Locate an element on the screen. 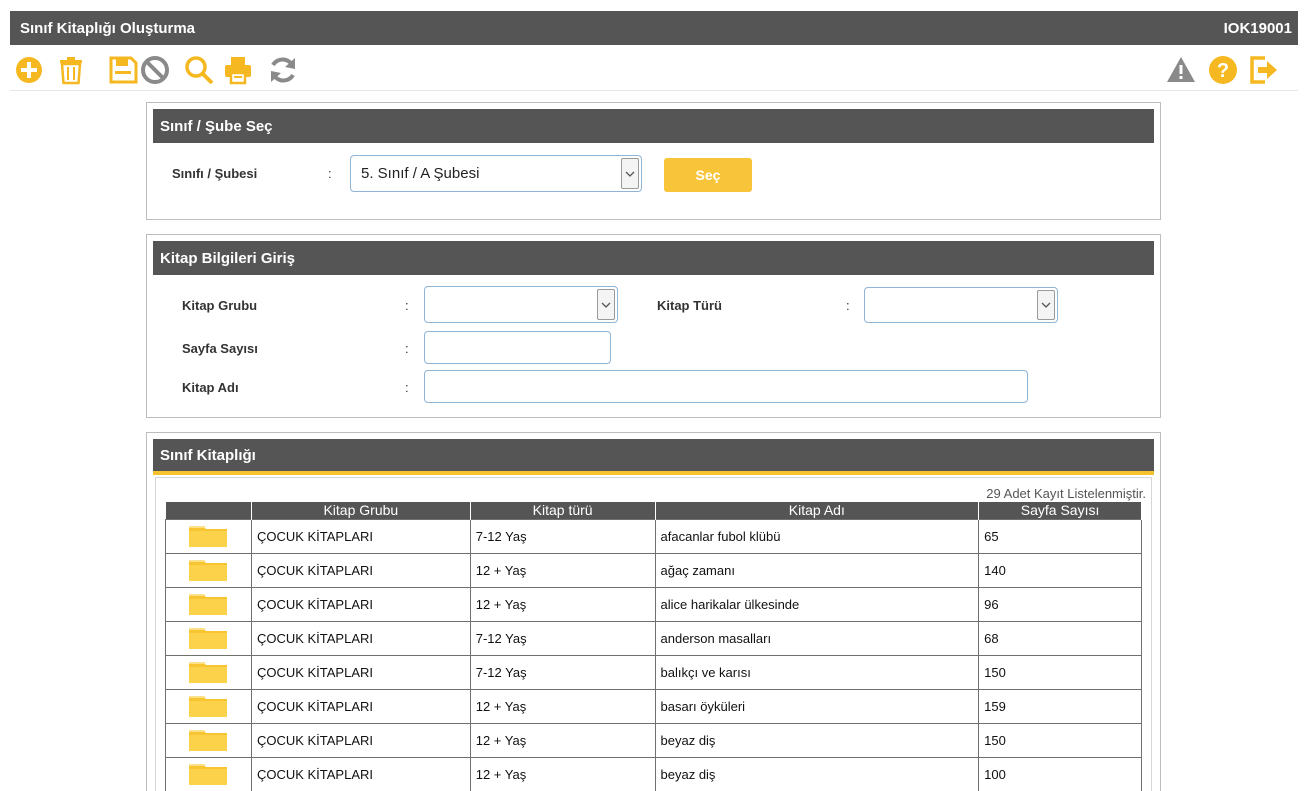  class-label: Sınıfı / Şubesi is located at coordinates (215, 173).